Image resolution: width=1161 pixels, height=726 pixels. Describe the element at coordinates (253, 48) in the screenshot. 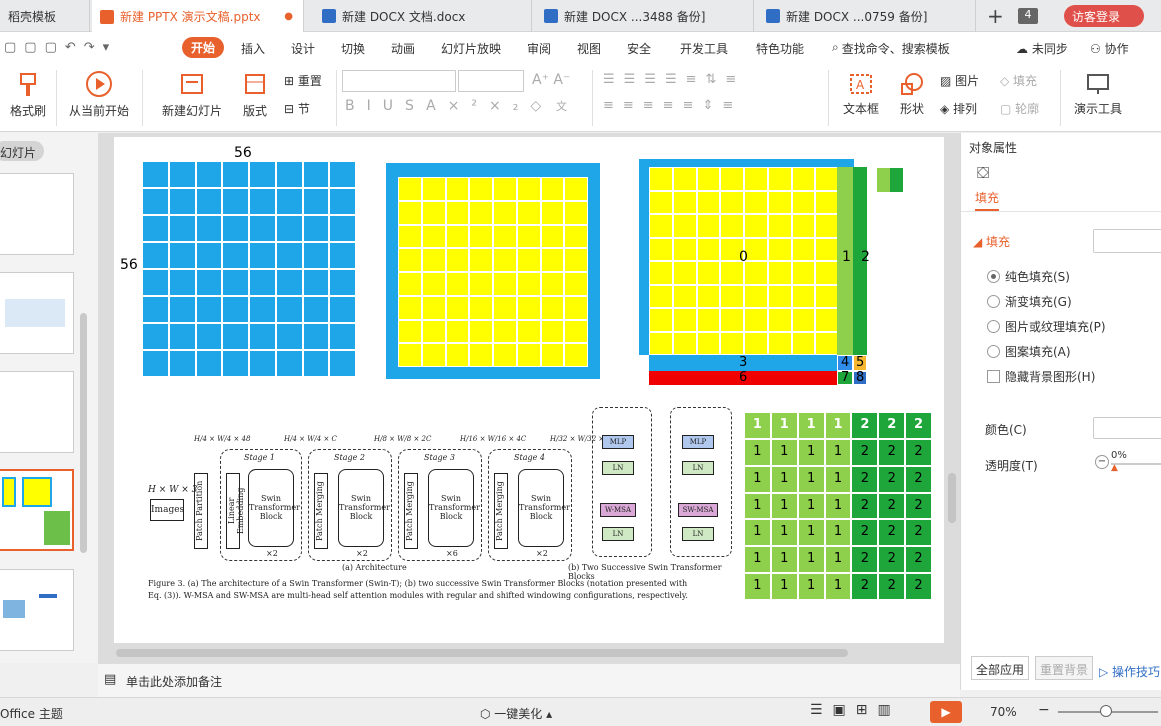

I see `menu-insert: 插入` at that location.